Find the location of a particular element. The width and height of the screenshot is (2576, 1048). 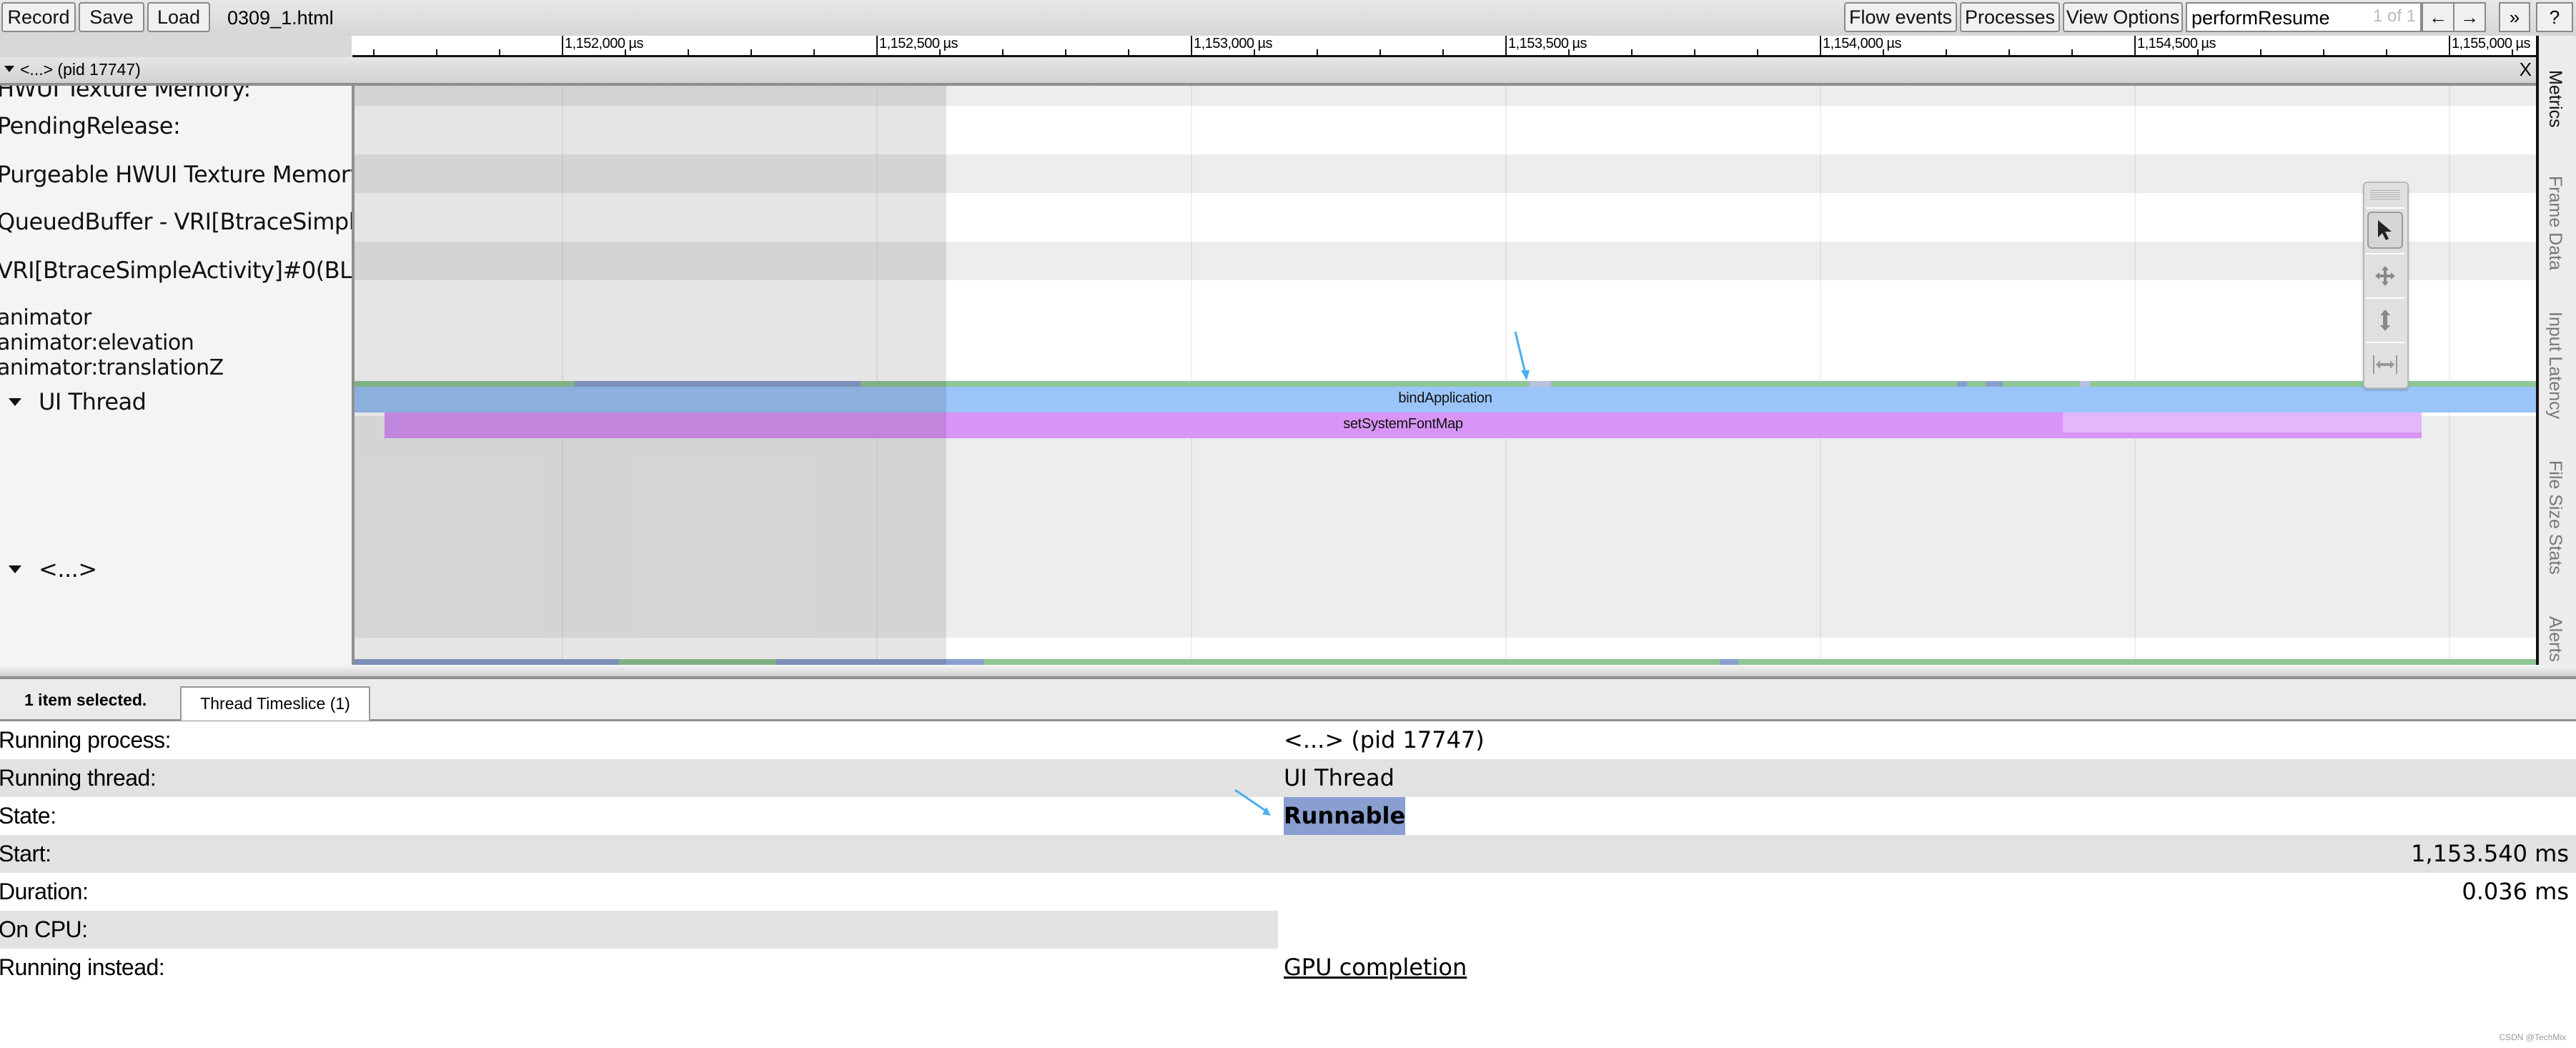

zoom-mode-button is located at coordinates (2385, 320).